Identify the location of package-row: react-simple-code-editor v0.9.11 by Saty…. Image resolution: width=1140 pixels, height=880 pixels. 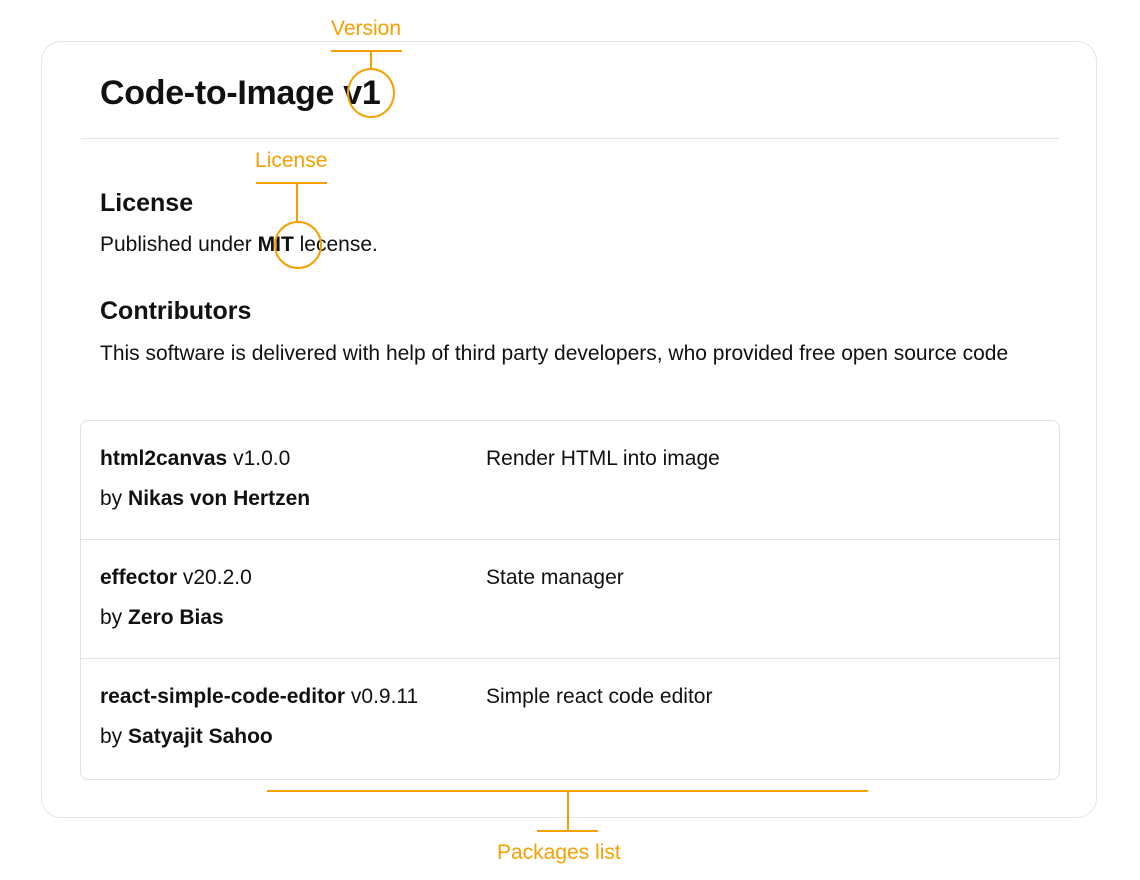
(570, 719).